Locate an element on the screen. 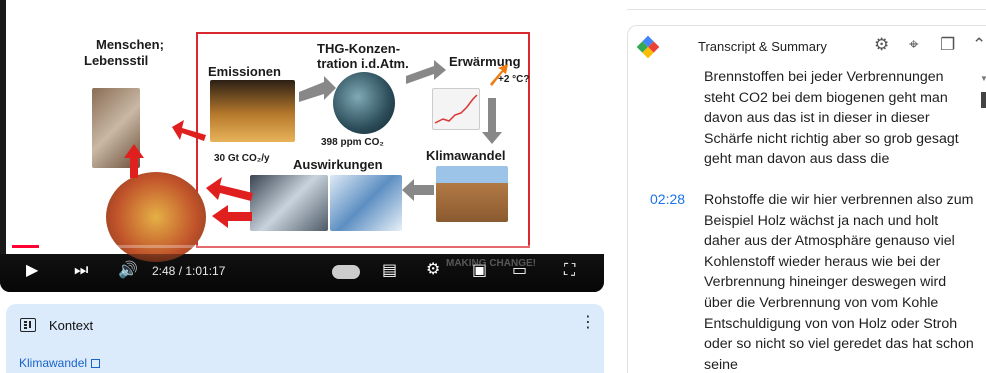  next-icon: ⏭ is located at coordinates (81, 271).